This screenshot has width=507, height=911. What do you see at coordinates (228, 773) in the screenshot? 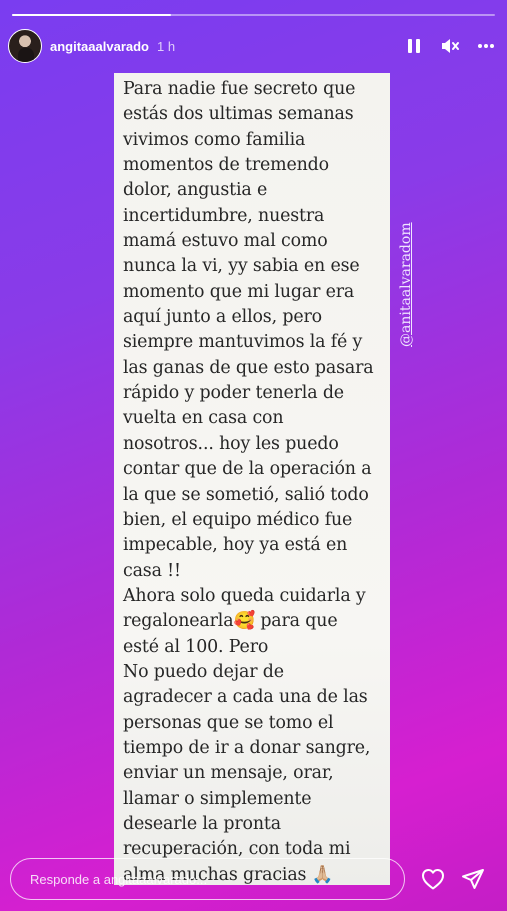
I see `story-text-line: enviar un mensaje, orar,` at bounding box center [228, 773].